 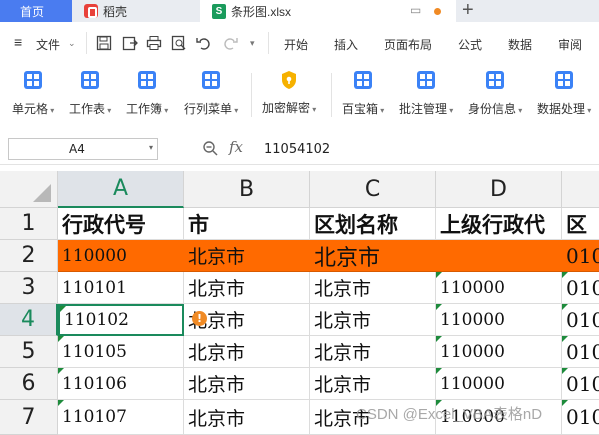 What do you see at coordinates (415, 10) in the screenshot?
I see `monitor-icon: ▭` at bounding box center [415, 10].